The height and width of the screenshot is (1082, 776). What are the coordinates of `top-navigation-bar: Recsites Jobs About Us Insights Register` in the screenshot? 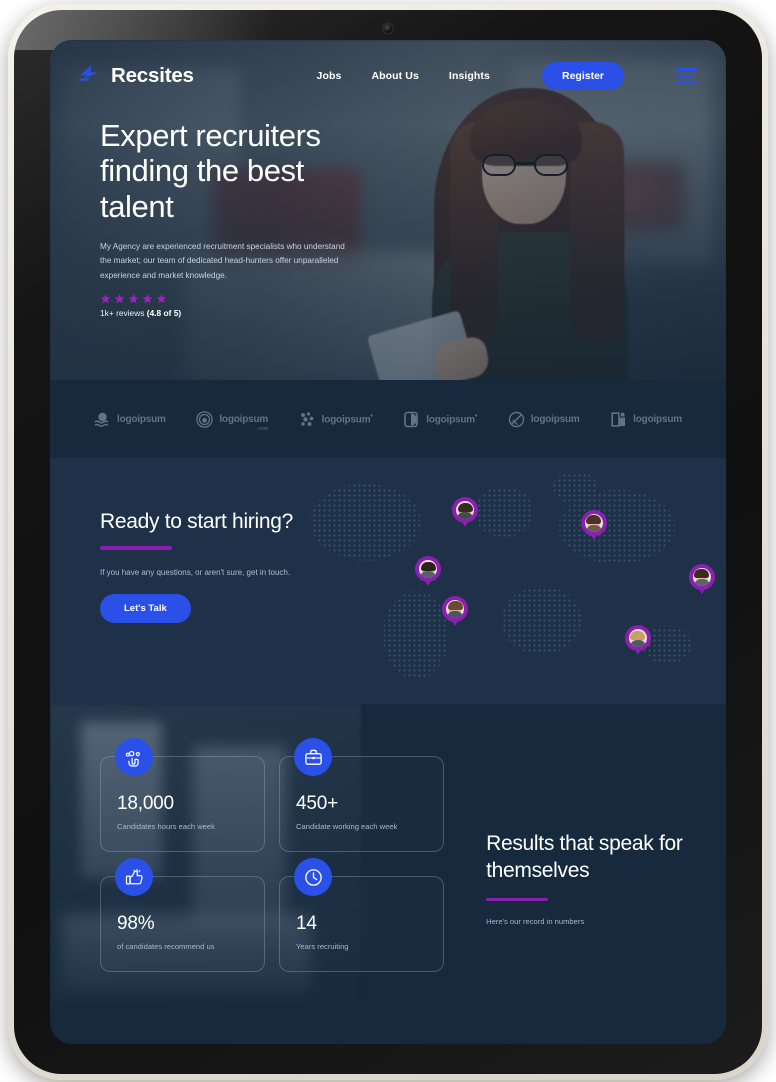 It's located at (388, 65).